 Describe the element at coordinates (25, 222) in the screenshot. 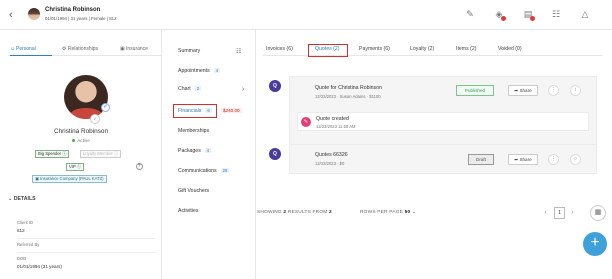

I see `client-id-label: Client ID` at that location.